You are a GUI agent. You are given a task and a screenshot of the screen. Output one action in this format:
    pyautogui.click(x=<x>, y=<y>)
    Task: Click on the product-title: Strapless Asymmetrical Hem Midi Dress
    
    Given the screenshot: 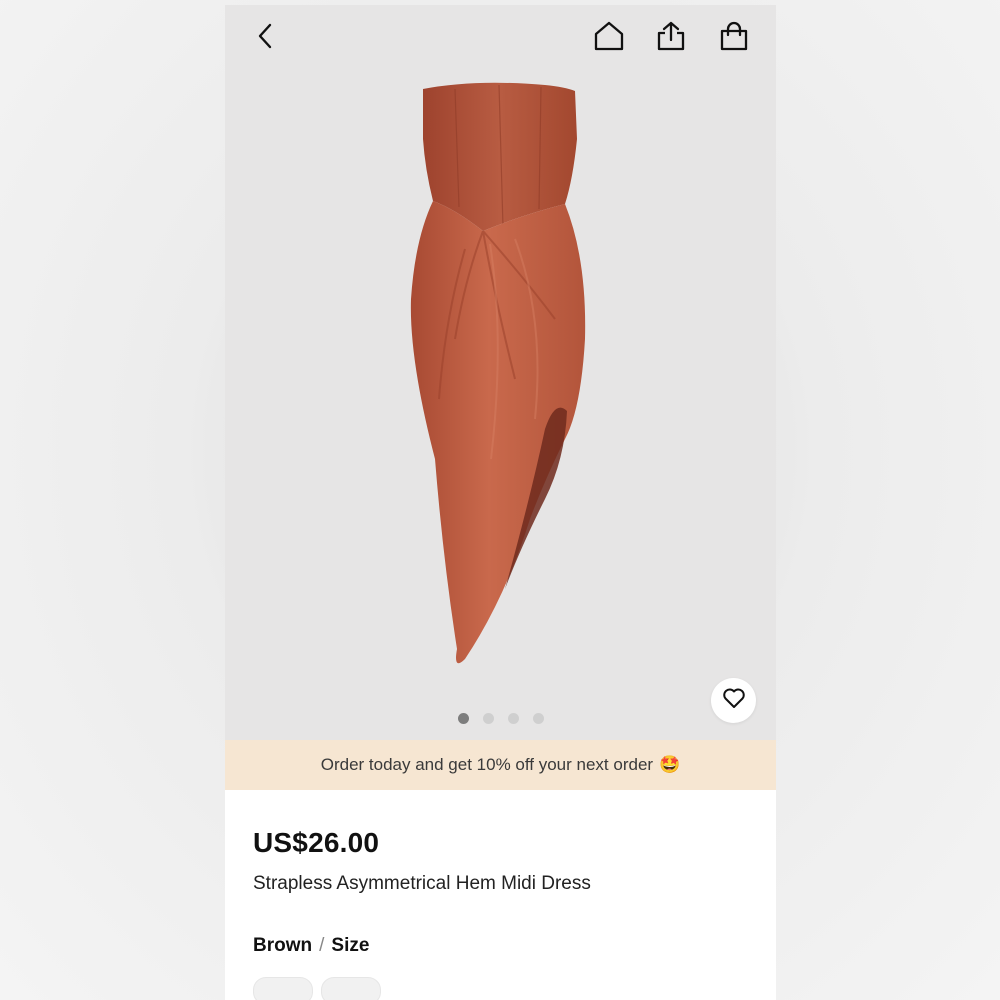 What is the action you would take?
    pyautogui.click(x=422, y=883)
    